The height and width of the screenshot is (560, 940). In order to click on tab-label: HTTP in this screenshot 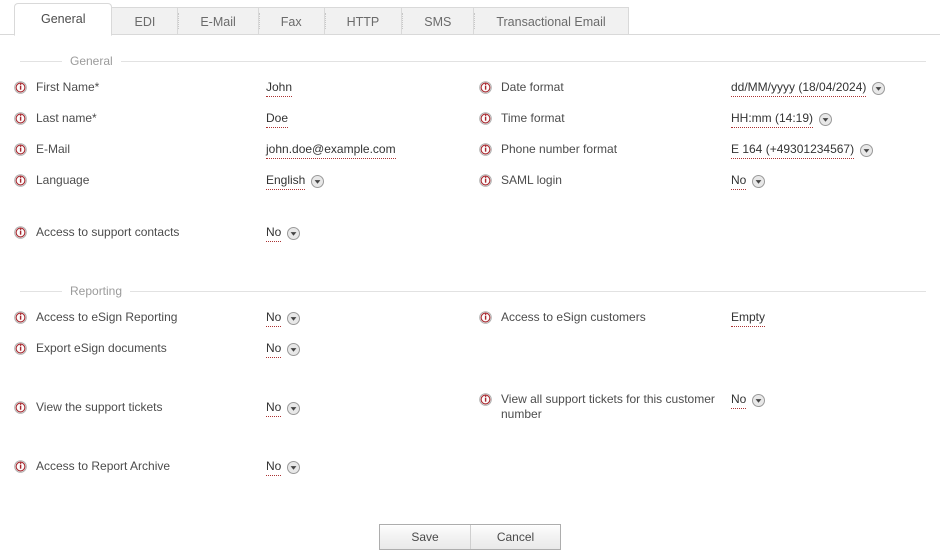, I will do `click(363, 22)`.